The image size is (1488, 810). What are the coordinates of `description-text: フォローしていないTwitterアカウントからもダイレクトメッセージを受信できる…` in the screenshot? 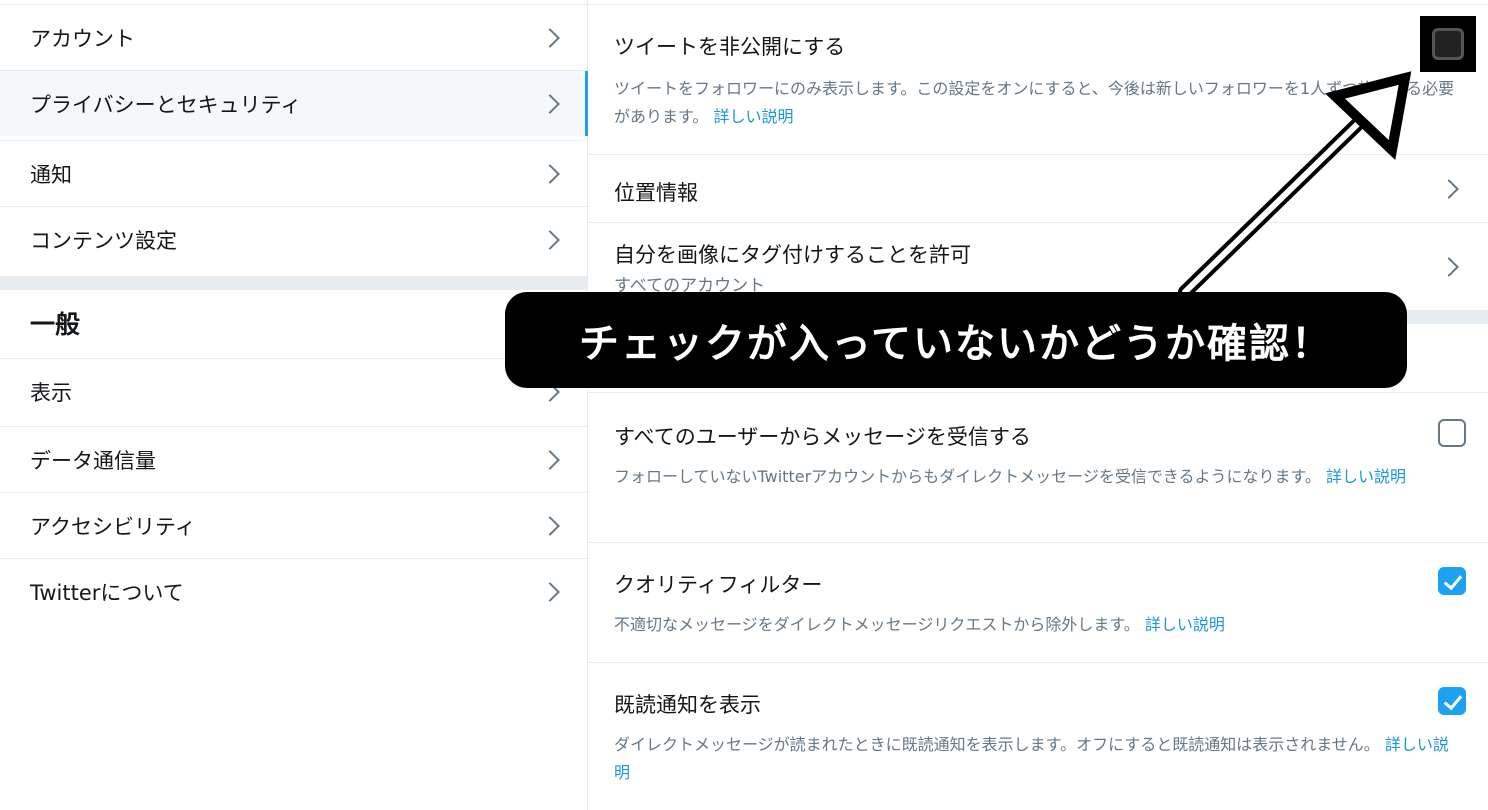 It's located at (967, 476).